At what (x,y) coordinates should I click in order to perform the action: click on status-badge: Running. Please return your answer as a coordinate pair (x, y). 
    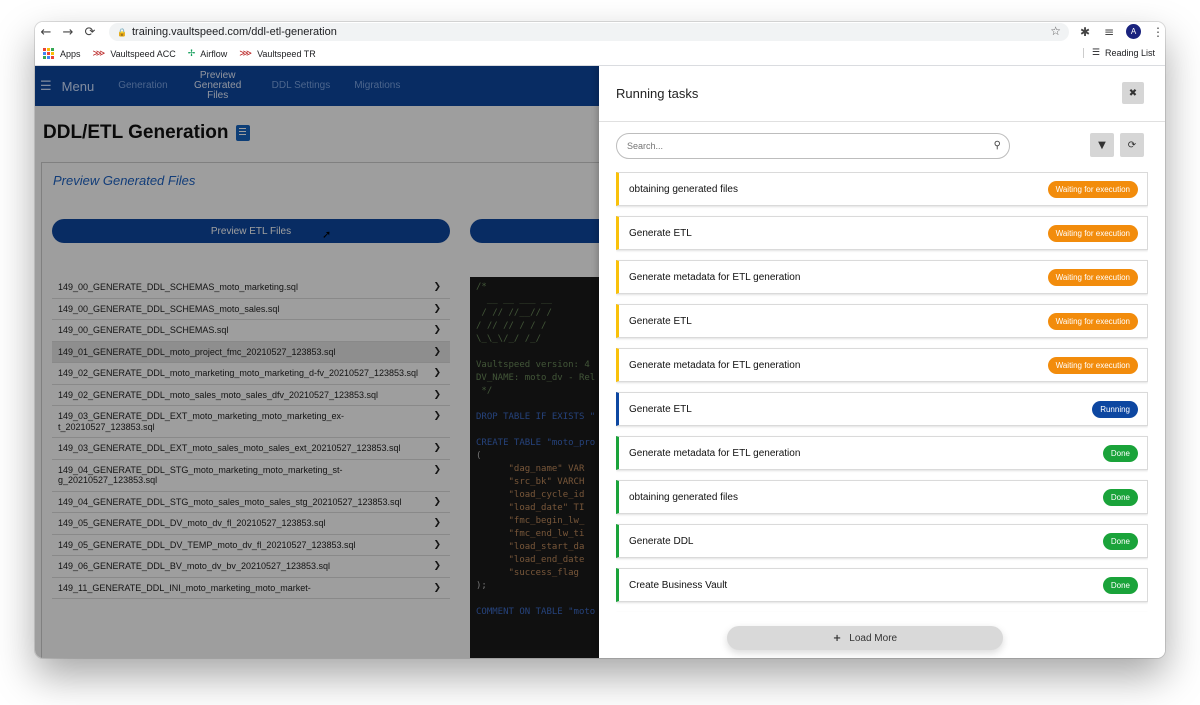
    Looking at the image, I should click on (1115, 409).